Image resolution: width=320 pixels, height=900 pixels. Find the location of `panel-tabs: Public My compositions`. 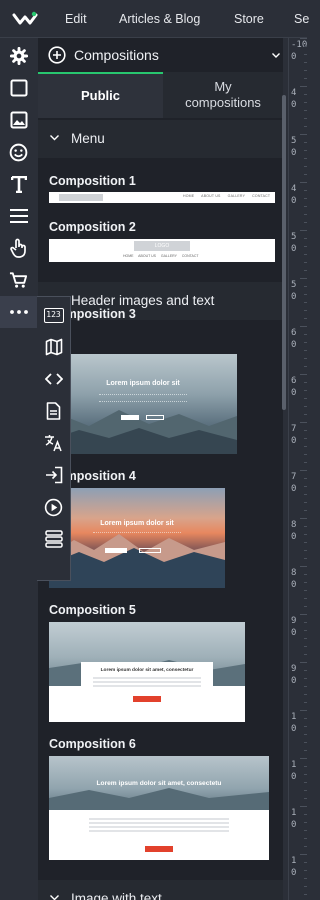

panel-tabs: Public My compositions is located at coordinates (160, 95).